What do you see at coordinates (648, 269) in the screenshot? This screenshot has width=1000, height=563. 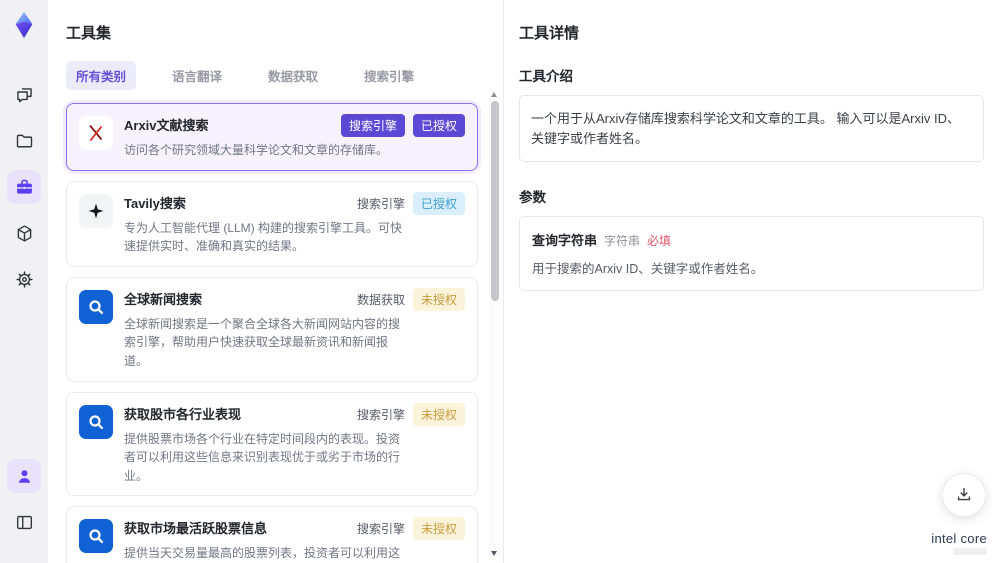 I see `param-description: 用于搜索的Arxiv ID、关键字或作者姓名。` at bounding box center [648, 269].